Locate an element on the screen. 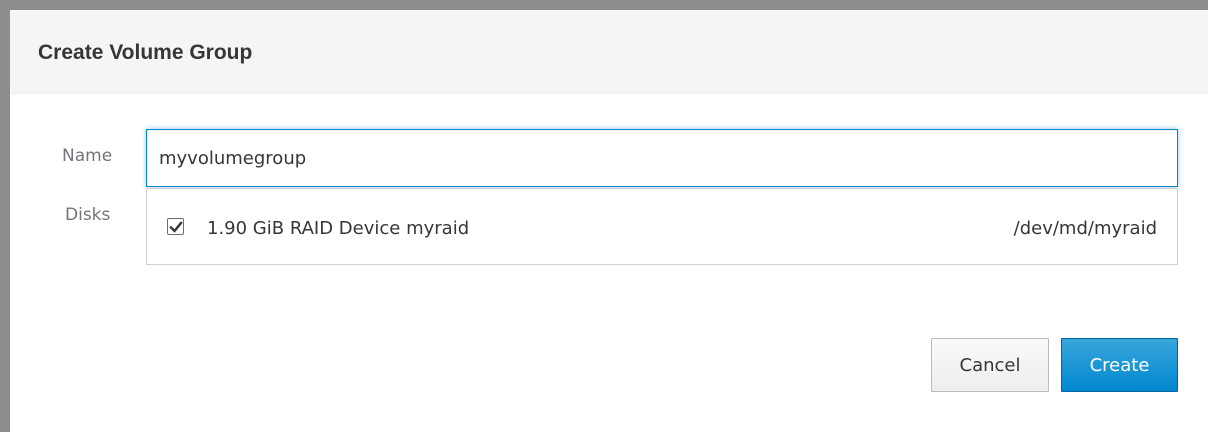  disk-path: /dev/md/myraid is located at coordinates (1085, 228).